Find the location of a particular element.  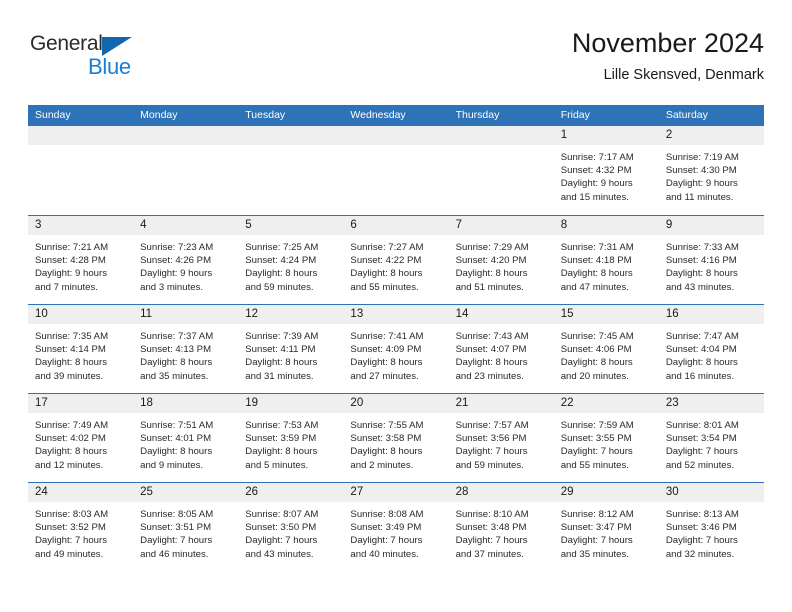

sunset-text: Sunset: 3:59 PM is located at coordinates (281, 439).